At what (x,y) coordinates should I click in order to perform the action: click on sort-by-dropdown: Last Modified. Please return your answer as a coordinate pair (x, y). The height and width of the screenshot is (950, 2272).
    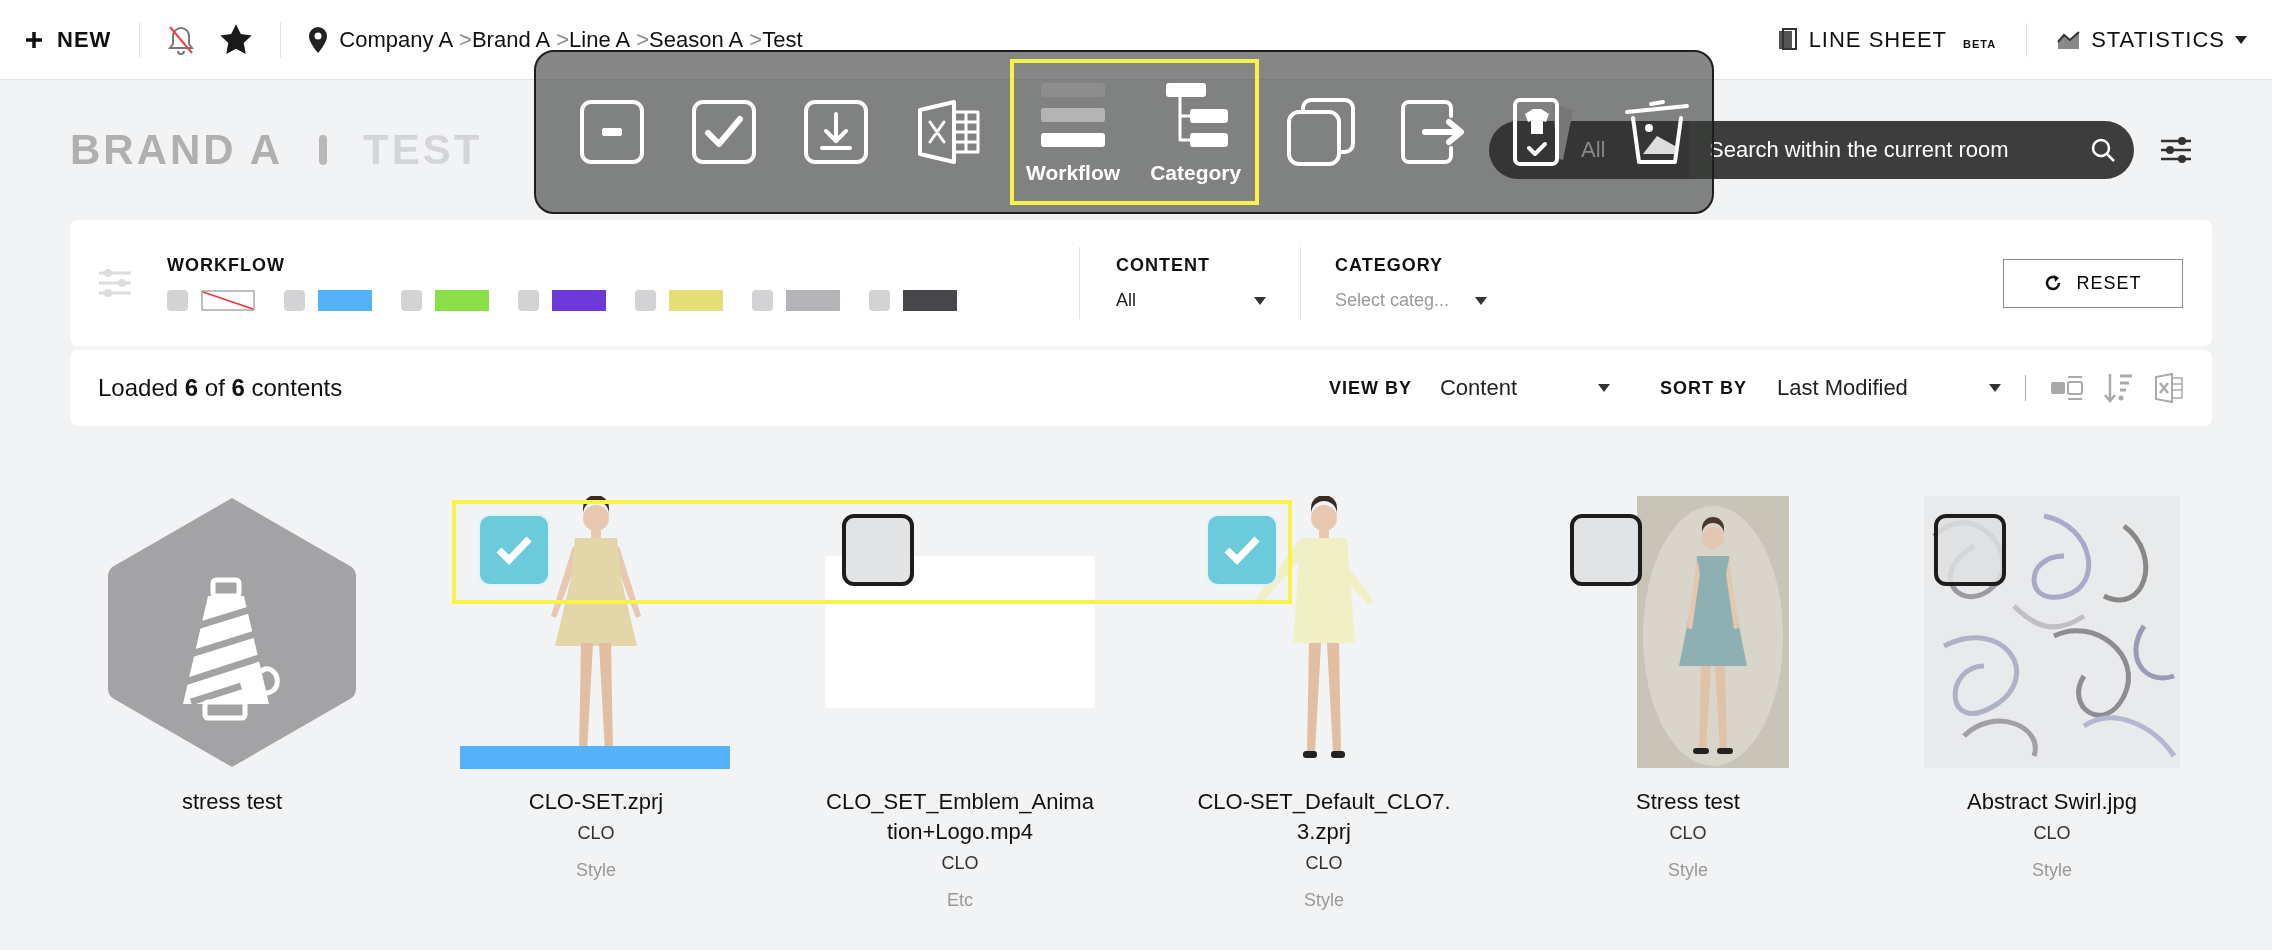
    Looking at the image, I should click on (1889, 388).